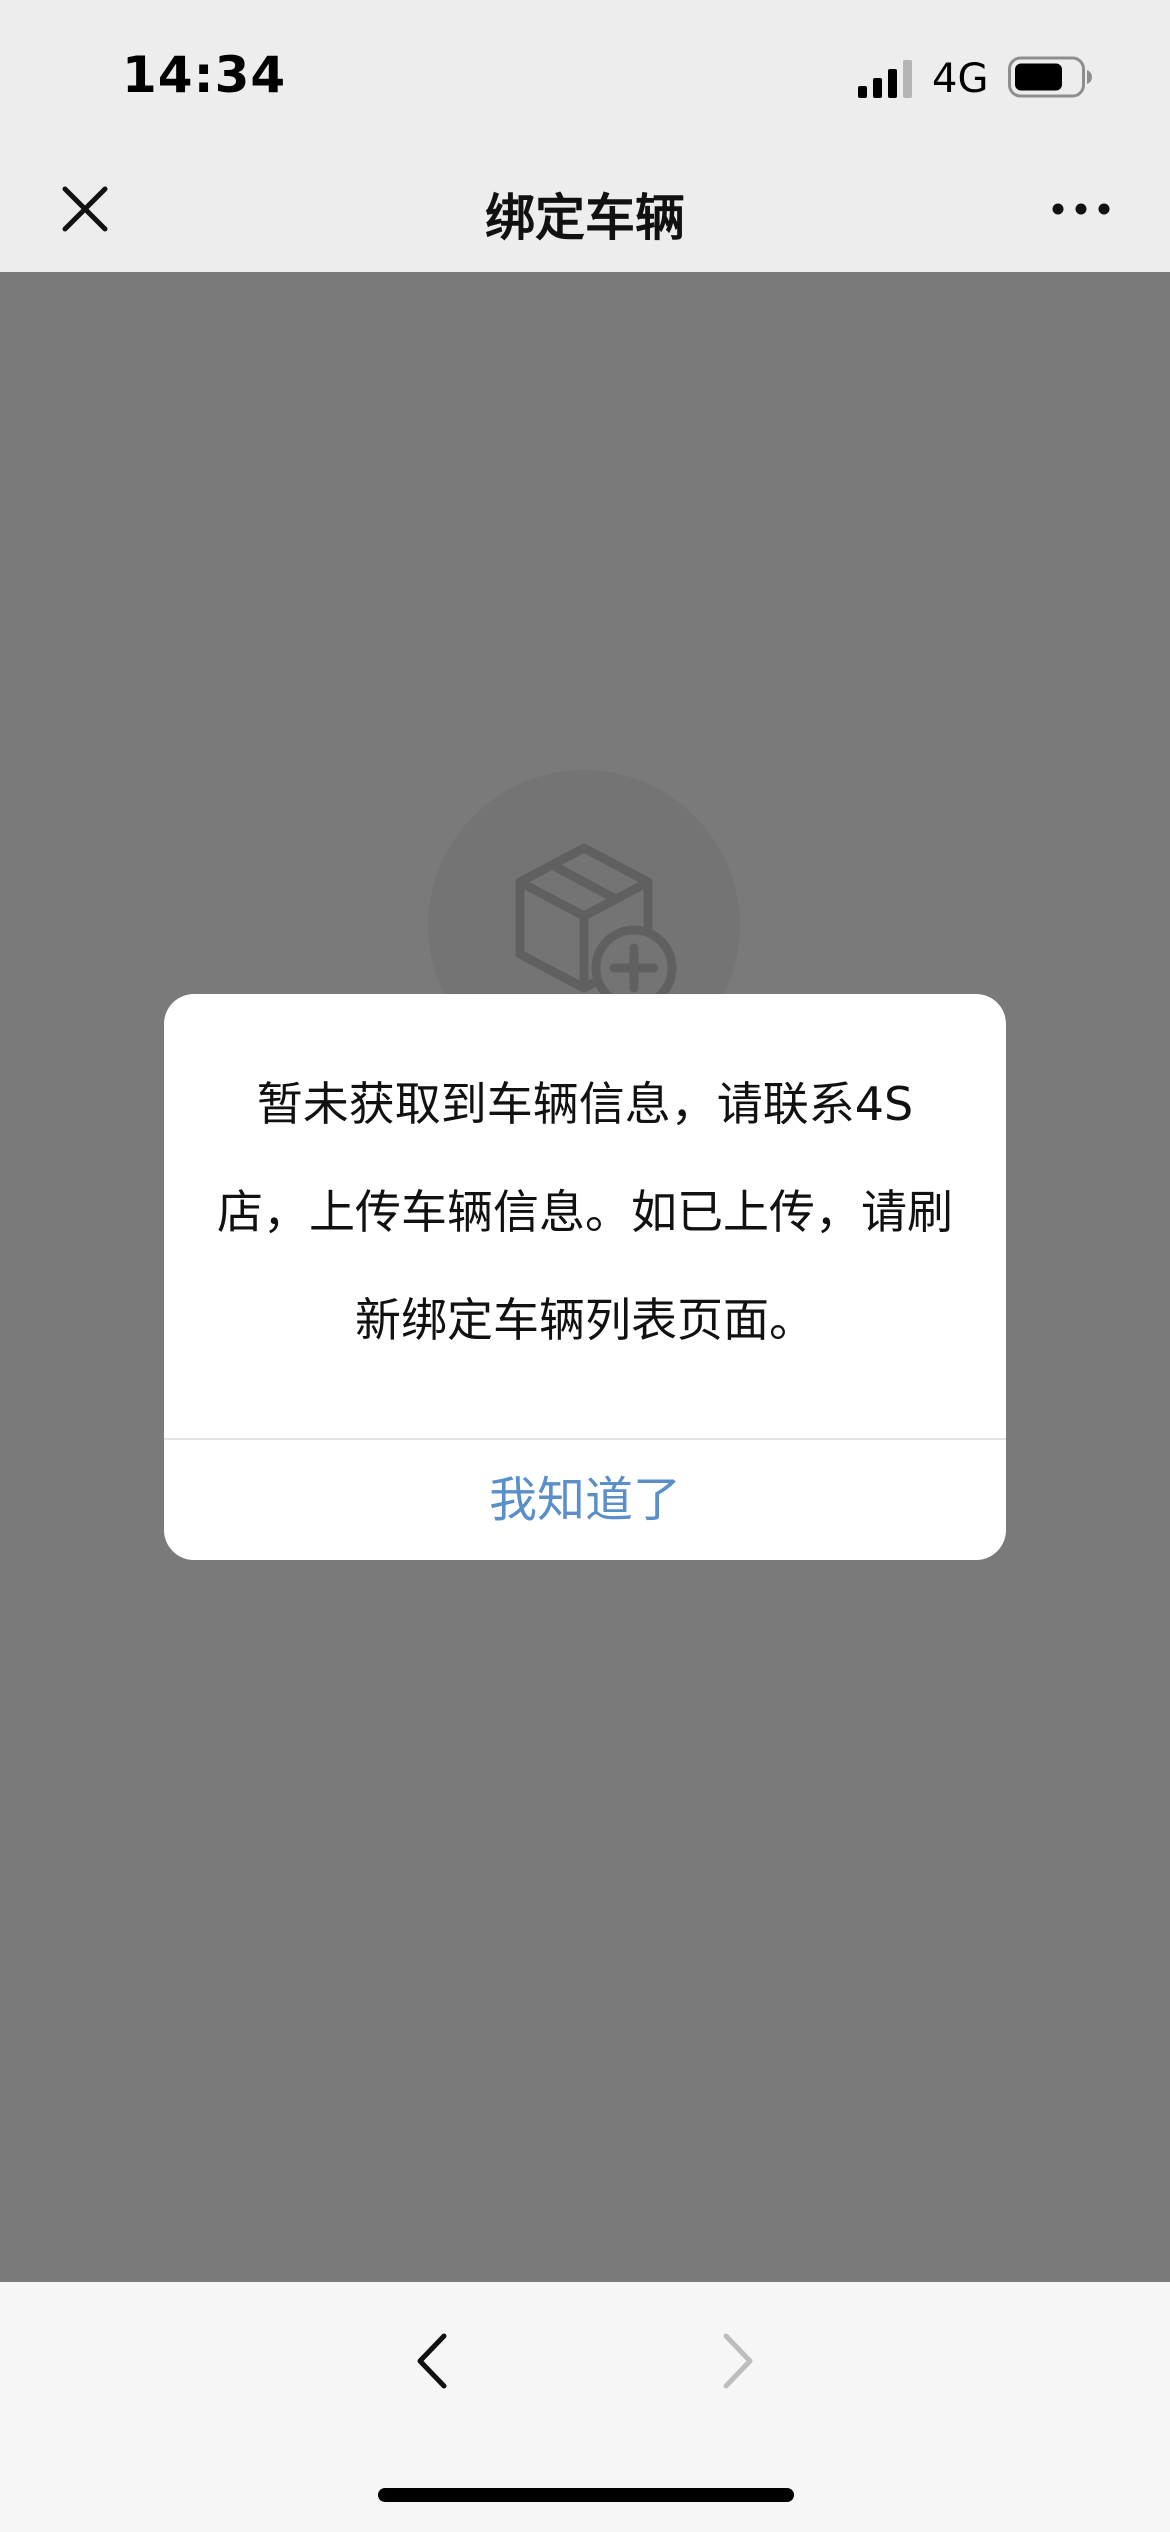  I want to click on confirm-button: 我知道了, so click(585, 1500).